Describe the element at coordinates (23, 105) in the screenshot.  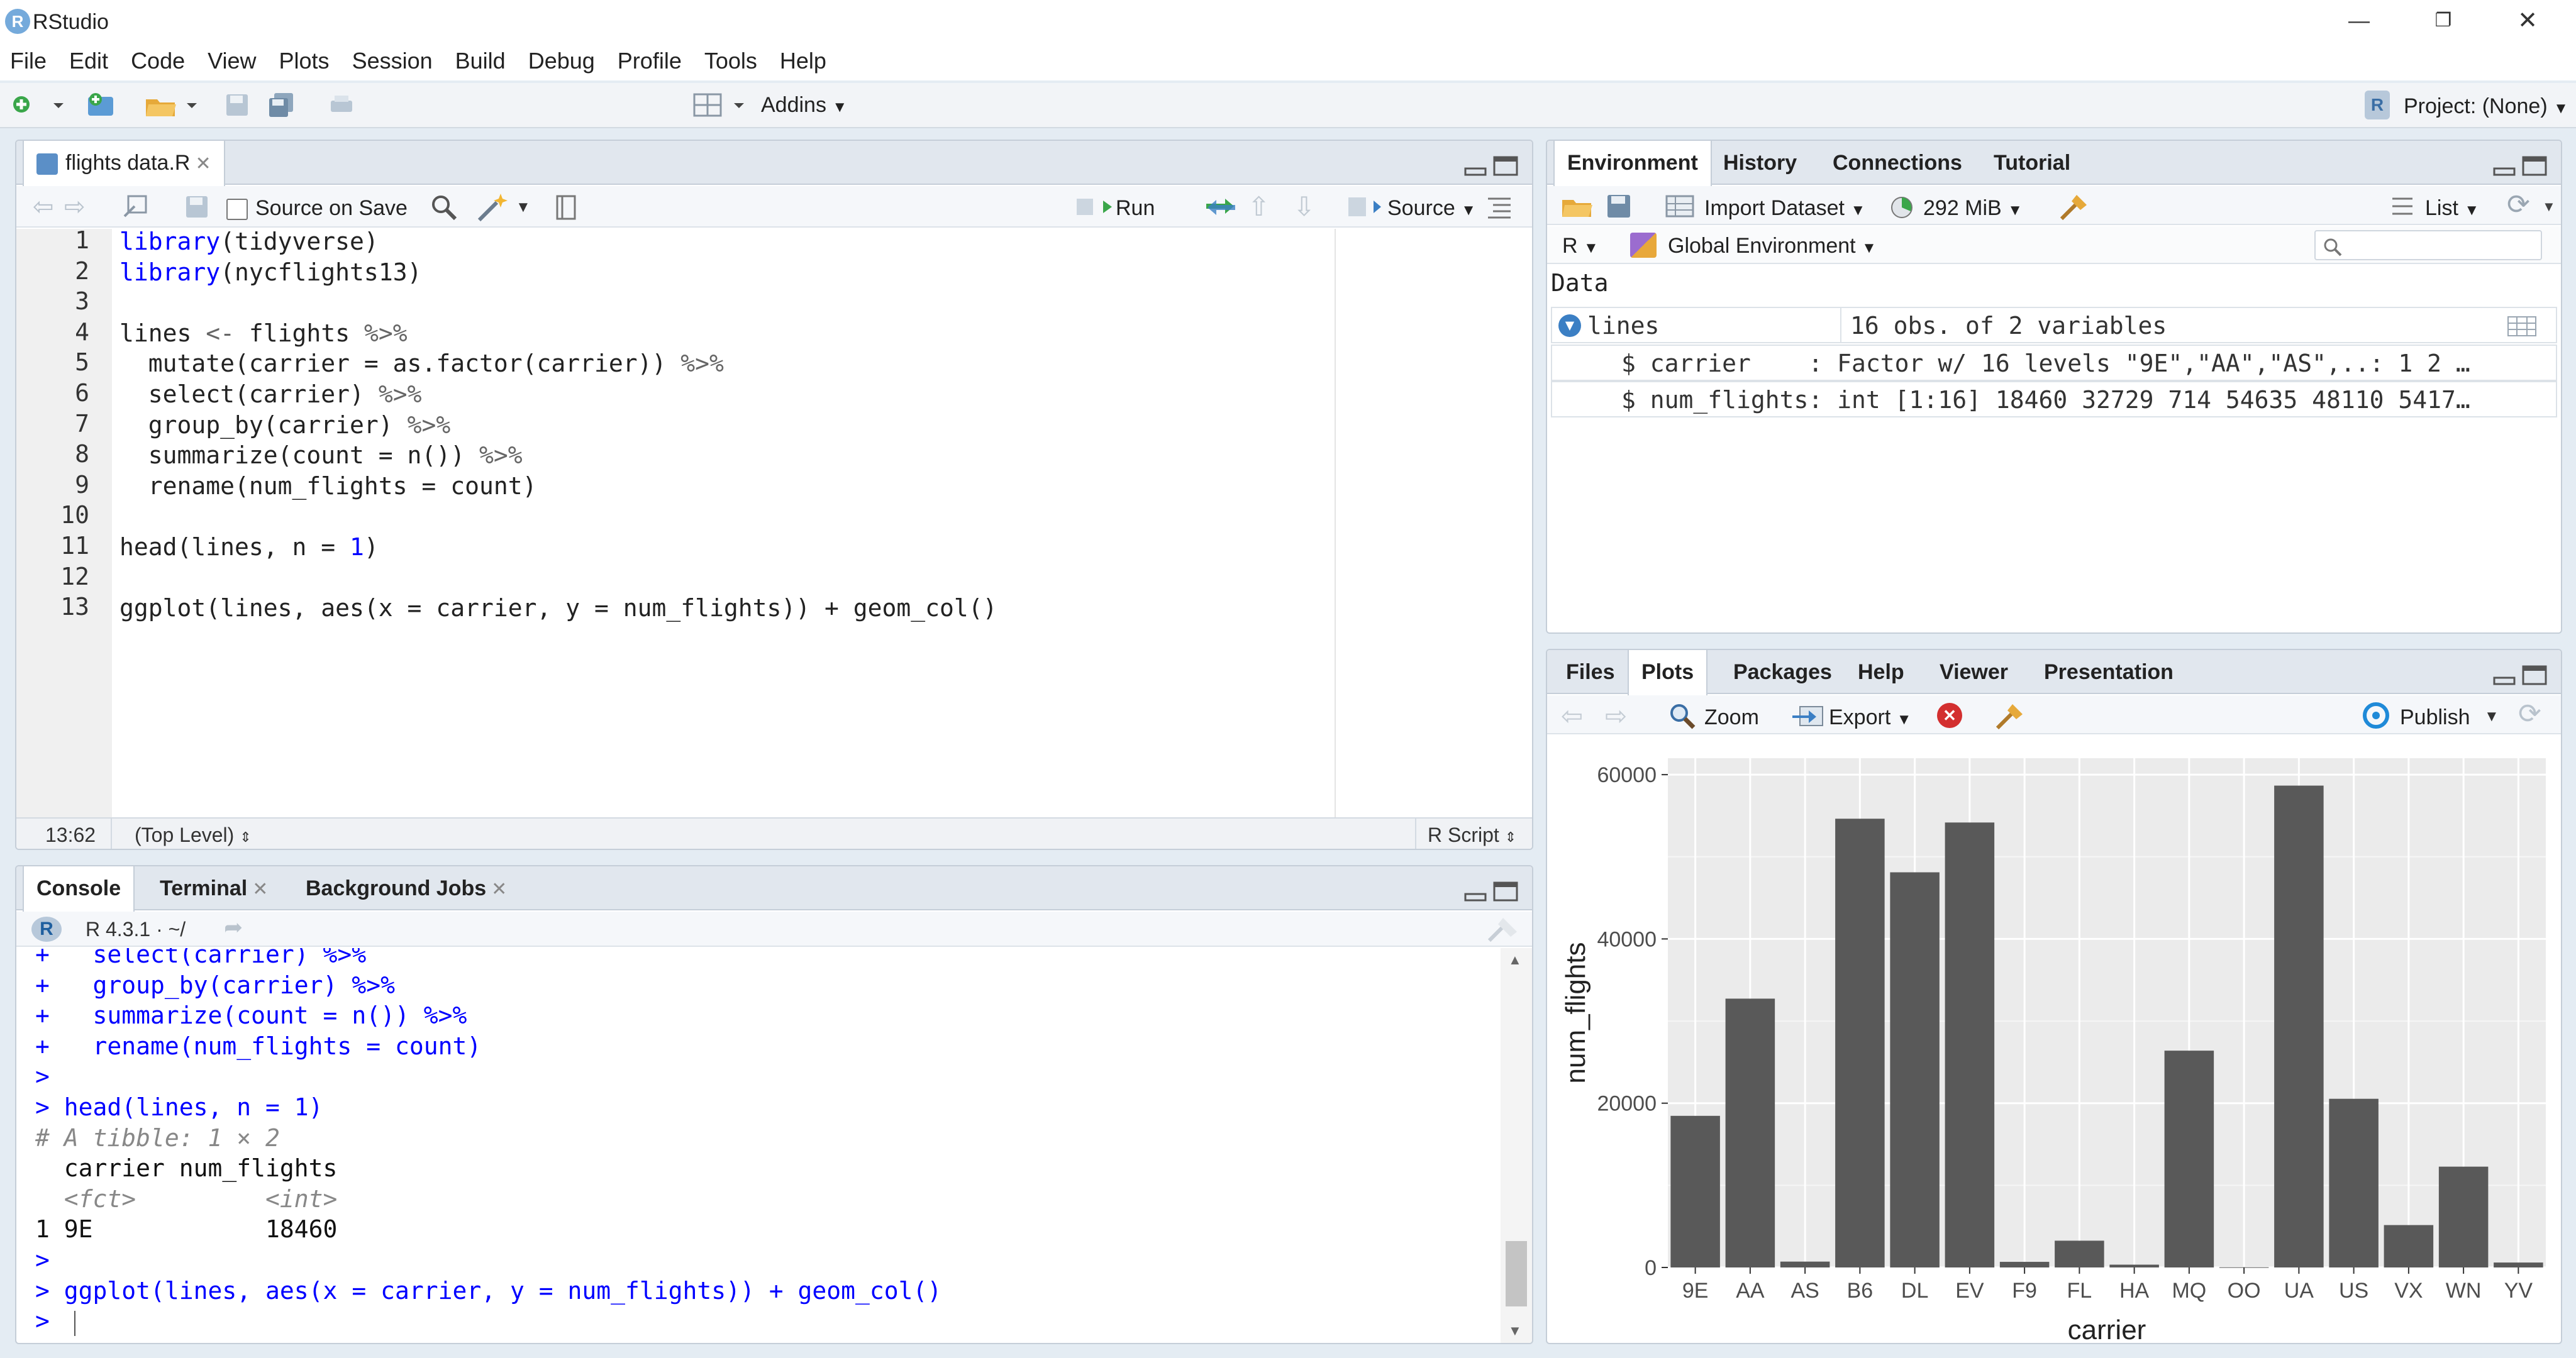
I see `new-file-icon` at that location.